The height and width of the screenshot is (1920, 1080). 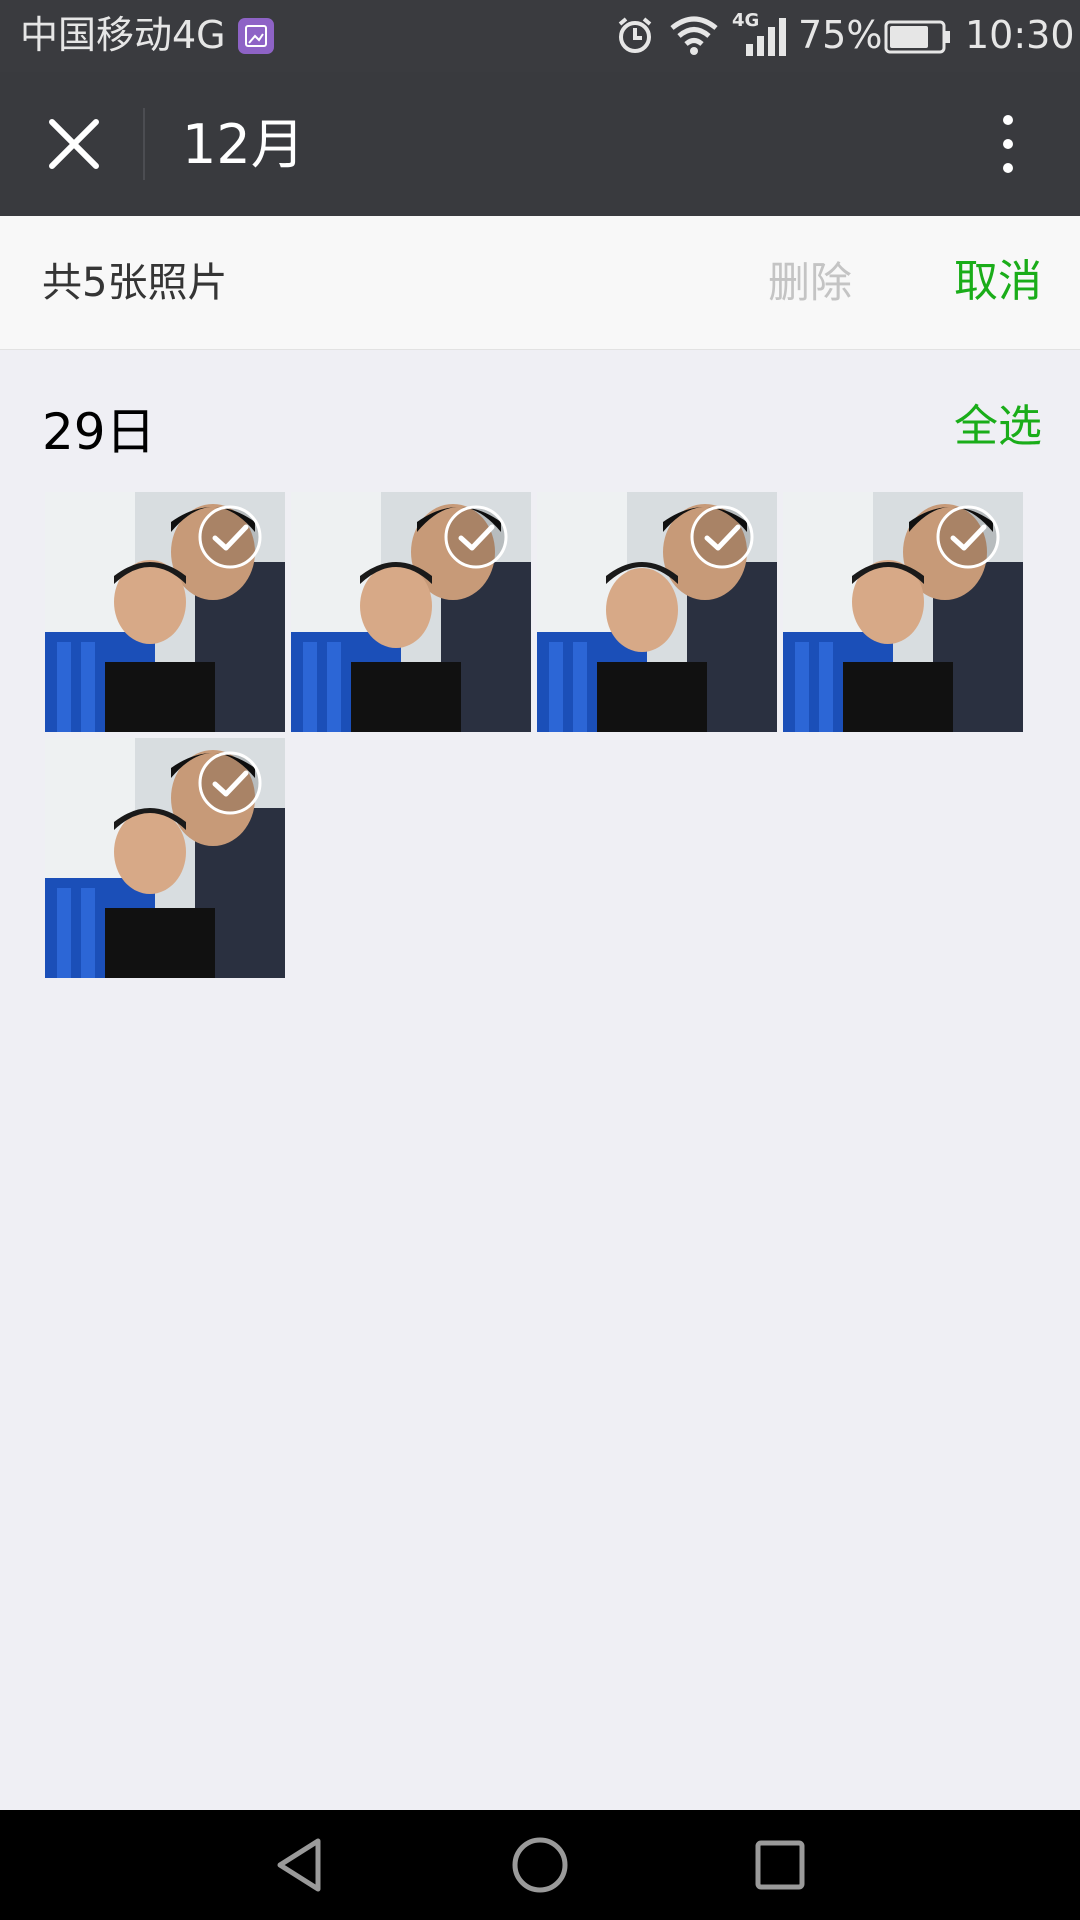 What do you see at coordinates (540, 36) in the screenshot?
I see `status-bar: 中国移动4G 4G 75% 10:30` at bounding box center [540, 36].